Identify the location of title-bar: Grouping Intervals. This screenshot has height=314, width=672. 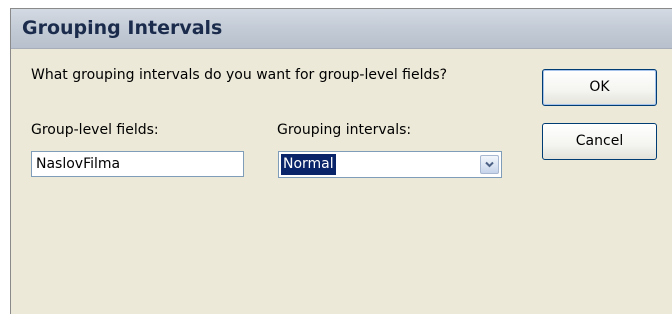
(341, 29).